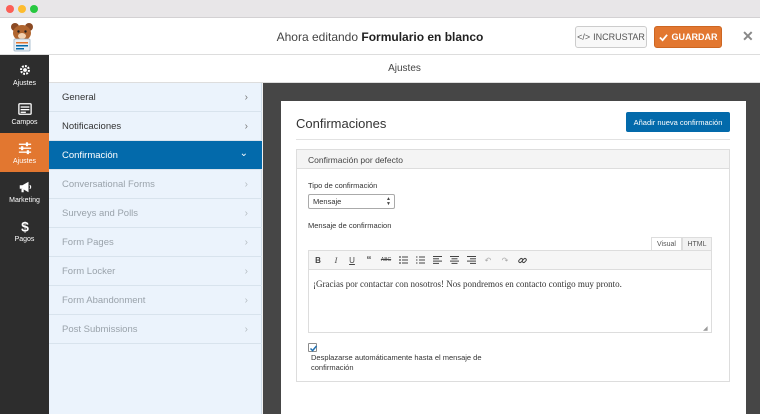 The width and height of the screenshot is (760, 414). Describe the element at coordinates (155, 97) in the screenshot. I see `sidebar-item-general: General ›` at that location.